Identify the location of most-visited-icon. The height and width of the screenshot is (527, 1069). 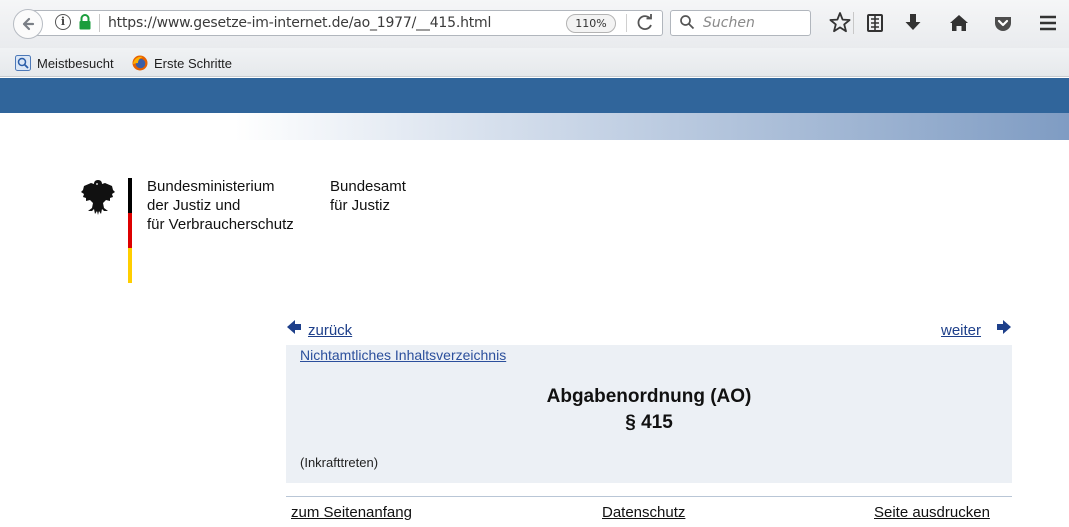
(23, 63).